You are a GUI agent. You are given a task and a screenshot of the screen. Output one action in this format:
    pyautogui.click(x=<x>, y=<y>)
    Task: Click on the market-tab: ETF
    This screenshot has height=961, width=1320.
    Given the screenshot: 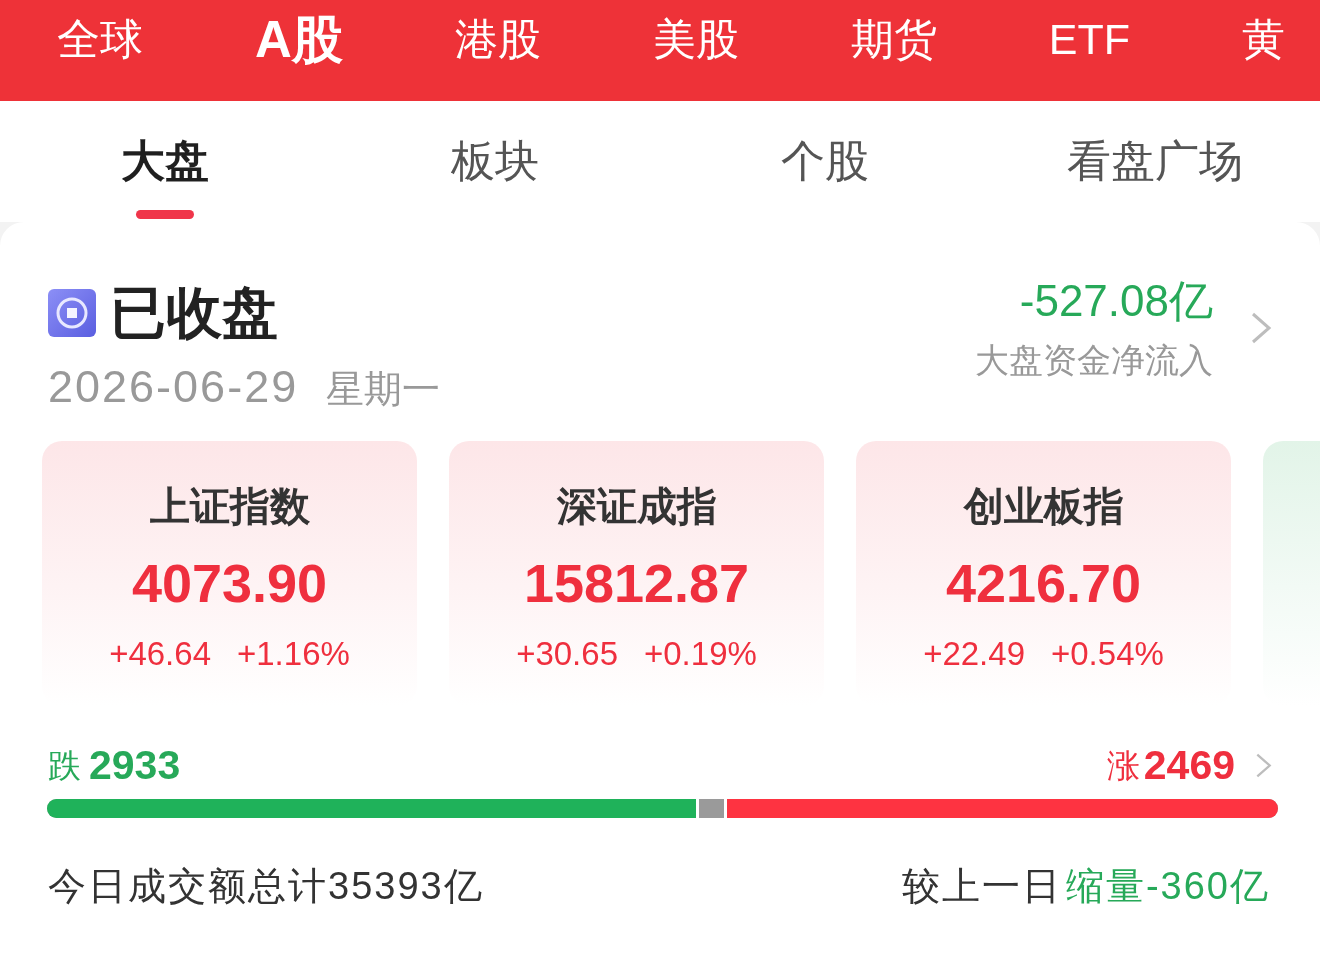 What is the action you would take?
    pyautogui.click(x=1089, y=39)
    